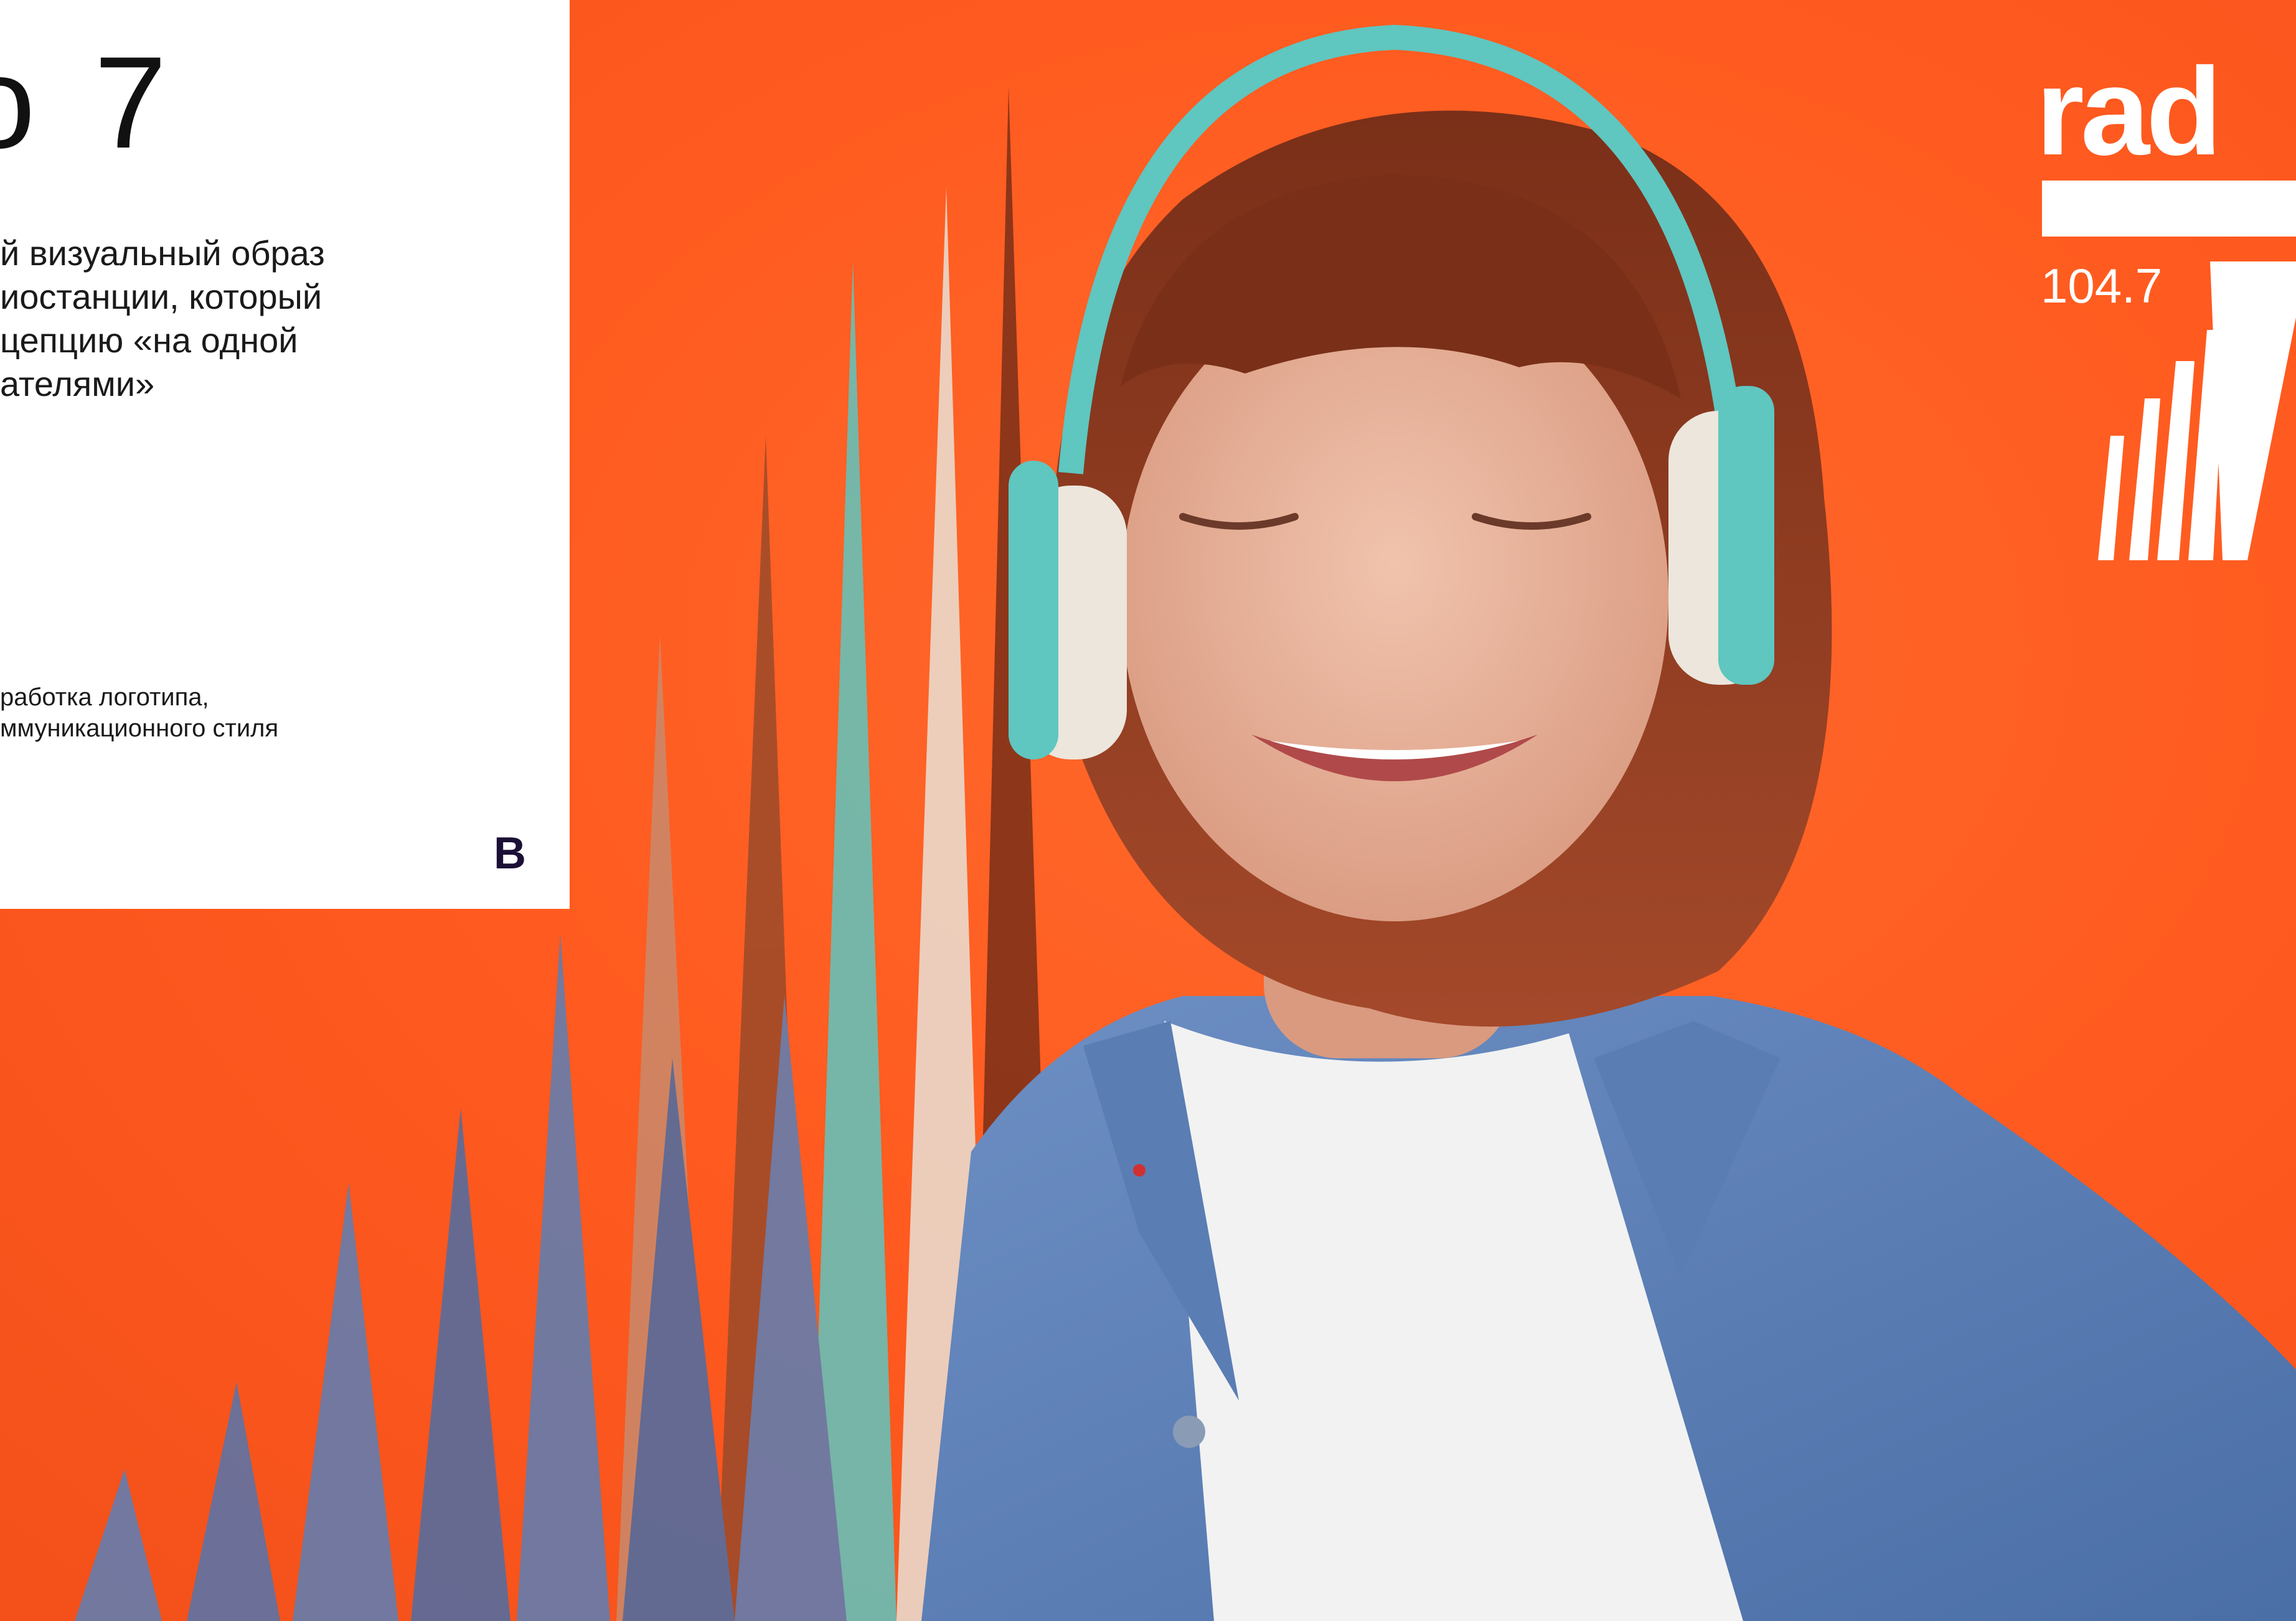 The width and height of the screenshot is (2296, 1621). What do you see at coordinates (104, 698) in the screenshot?
I see `services-line: работка логотипа,` at bounding box center [104, 698].